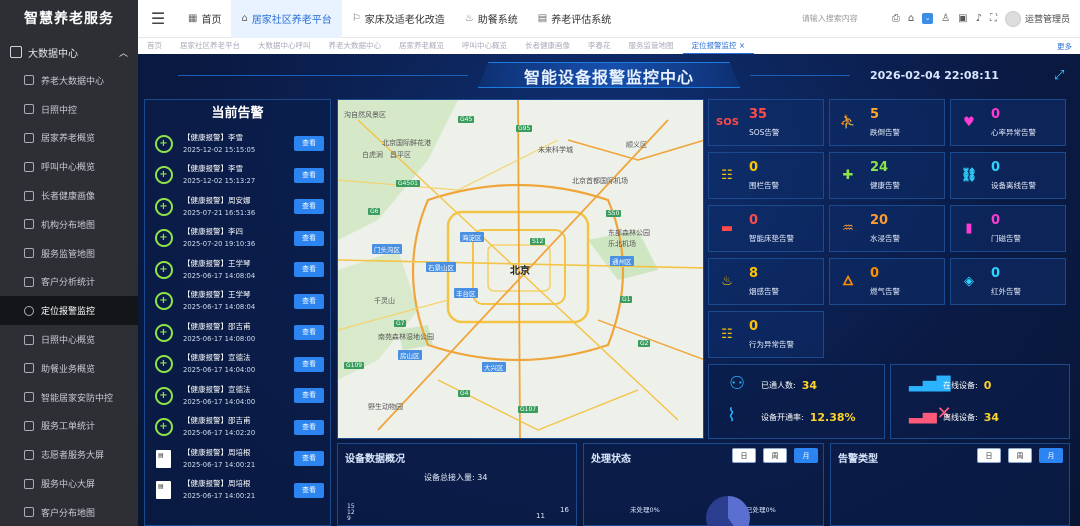  What do you see at coordinates (885, 185) in the screenshot?
I see `alarm-name: 健康告警` at bounding box center [885, 185].